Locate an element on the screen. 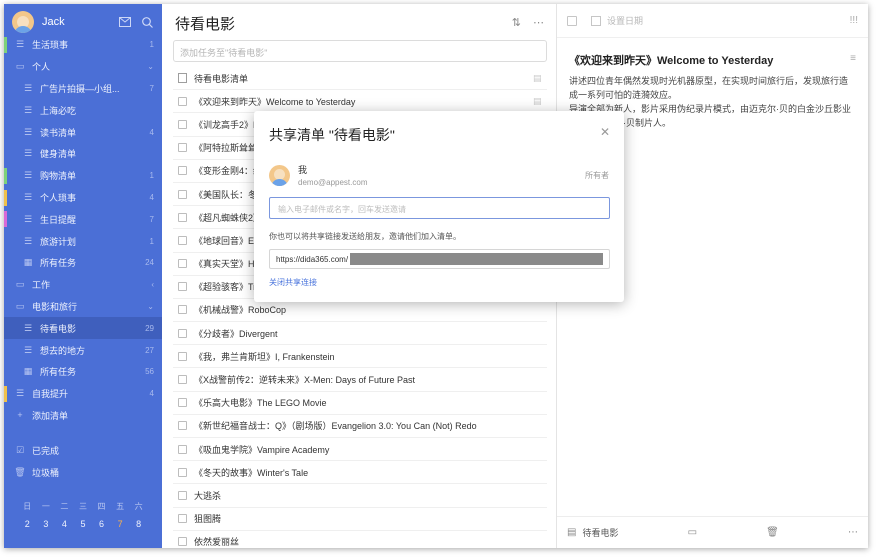 The height and width of the screenshot is (558, 880). sidebar-bottom-item: 🗑 垃圾桶 is located at coordinates (83, 473).